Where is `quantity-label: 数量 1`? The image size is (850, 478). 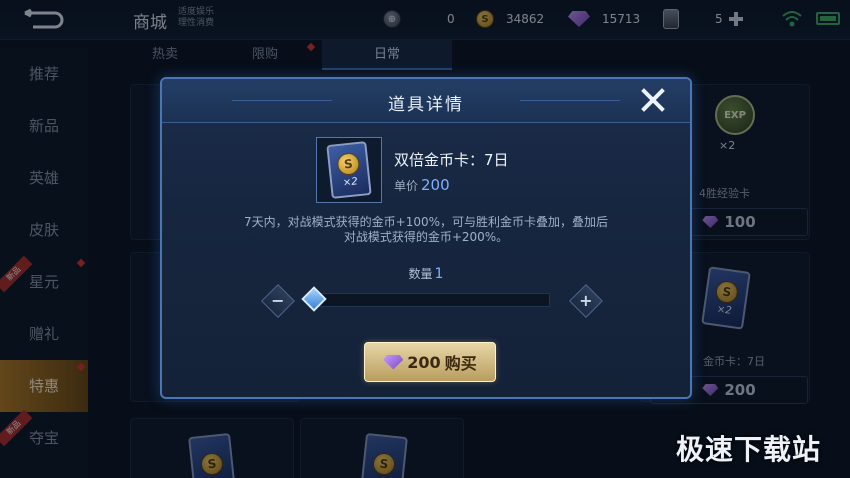 quantity-label: 数量 1 is located at coordinates (426, 273).